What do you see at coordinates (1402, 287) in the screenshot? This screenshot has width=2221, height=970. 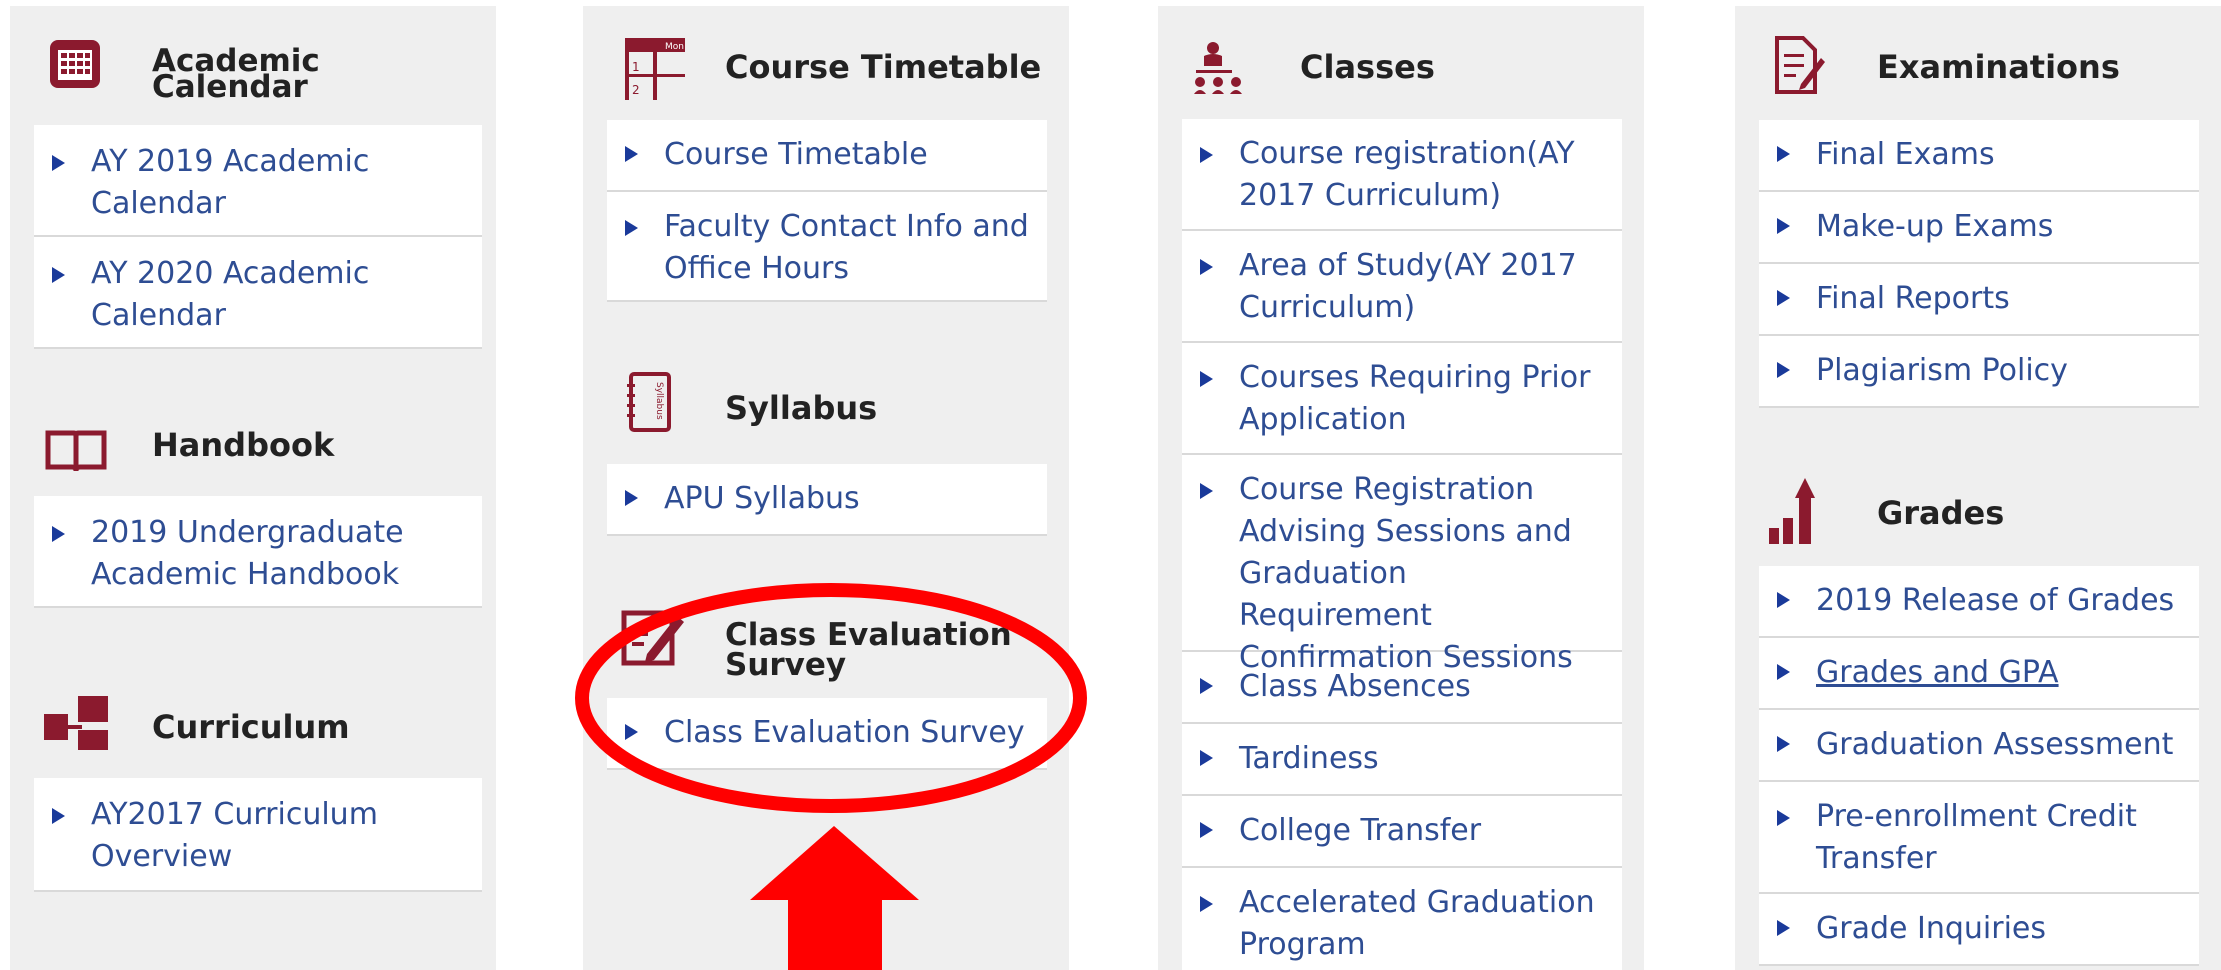 I see `link-area-of-study: Area of Study(AY 2017 Curriculum)` at bounding box center [1402, 287].